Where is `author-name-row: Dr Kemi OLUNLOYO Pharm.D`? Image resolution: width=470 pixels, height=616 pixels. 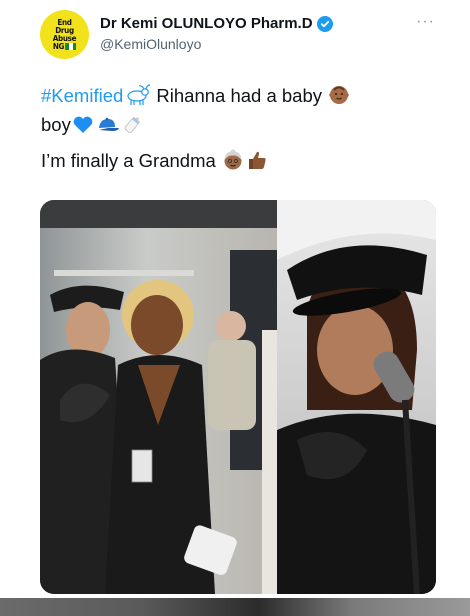 author-name-row: Dr Kemi OLUNLOYO Pharm.D is located at coordinates (216, 23).